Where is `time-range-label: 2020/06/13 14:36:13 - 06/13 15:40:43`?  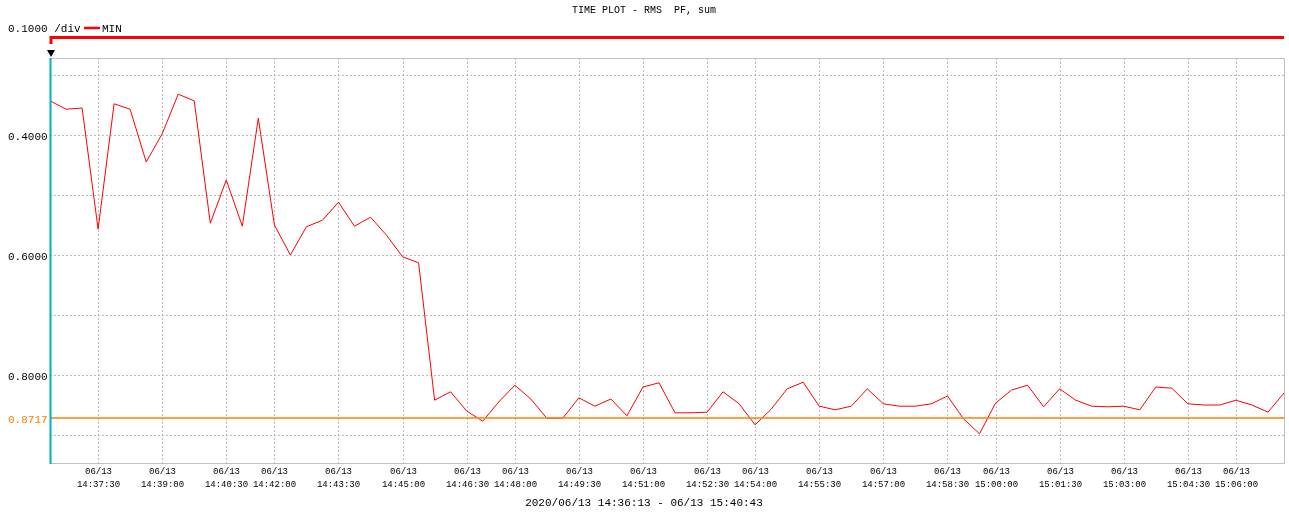
time-range-label: 2020/06/13 14:36:13 - 06/13 15:40:43 is located at coordinates (644, 503).